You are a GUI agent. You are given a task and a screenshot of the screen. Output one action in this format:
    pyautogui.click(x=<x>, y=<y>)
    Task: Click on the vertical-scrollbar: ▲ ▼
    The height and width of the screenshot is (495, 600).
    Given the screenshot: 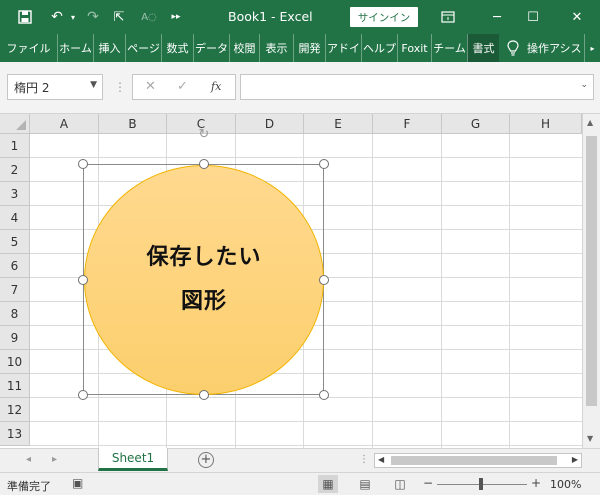 What is the action you would take?
    pyautogui.click(x=591, y=281)
    